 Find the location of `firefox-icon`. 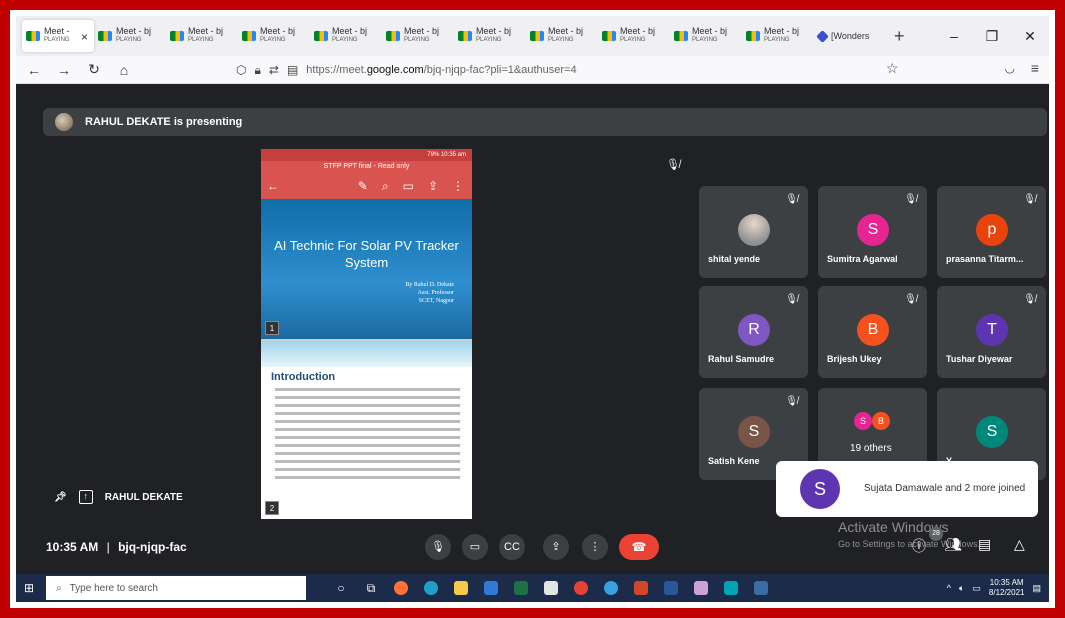

firefox-icon is located at coordinates (401, 588).